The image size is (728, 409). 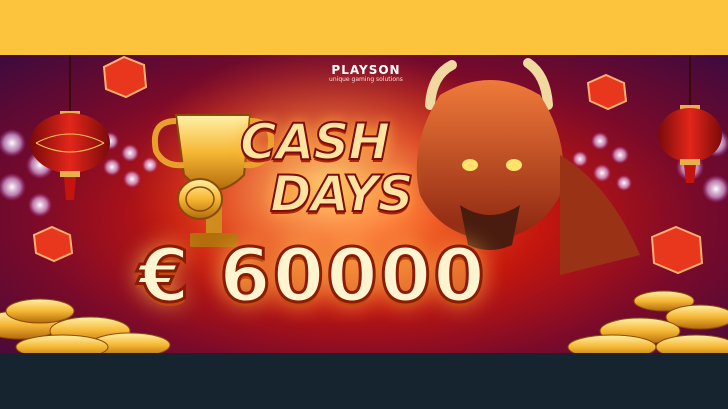 What do you see at coordinates (366, 79) in the screenshot?
I see `brand-tagline: unique gaming solutions` at bounding box center [366, 79].